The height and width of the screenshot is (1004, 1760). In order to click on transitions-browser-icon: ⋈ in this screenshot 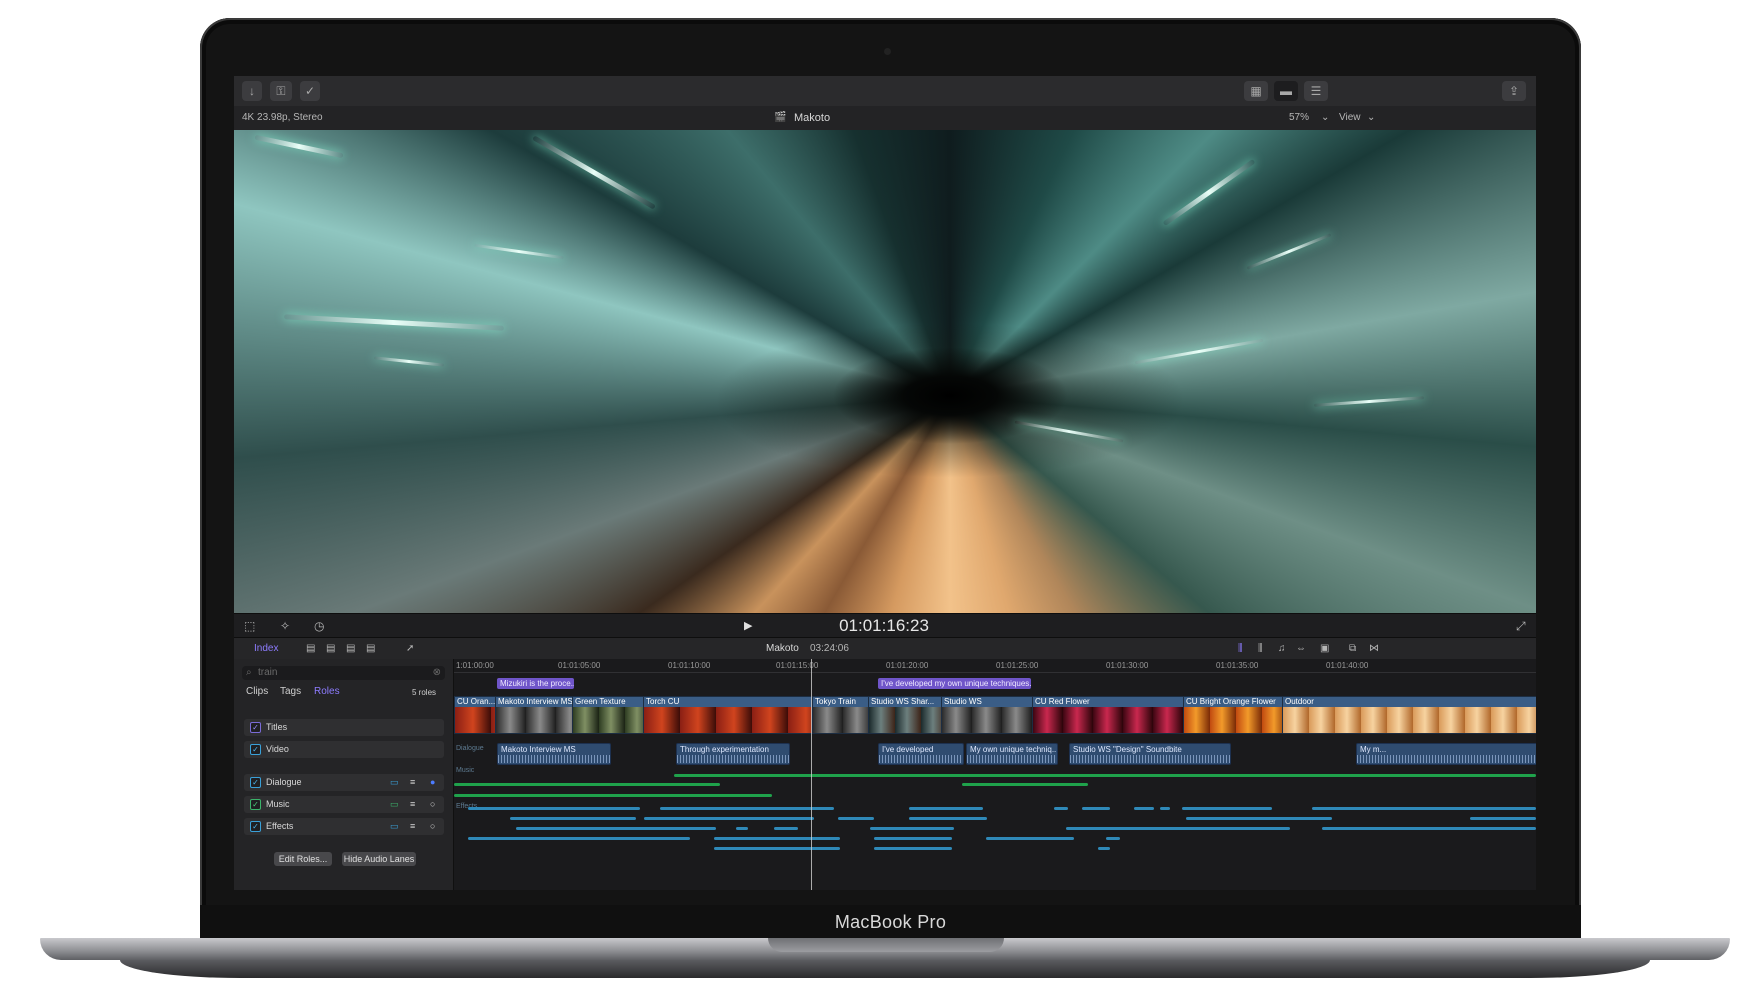, I will do `click(1374, 649)`.